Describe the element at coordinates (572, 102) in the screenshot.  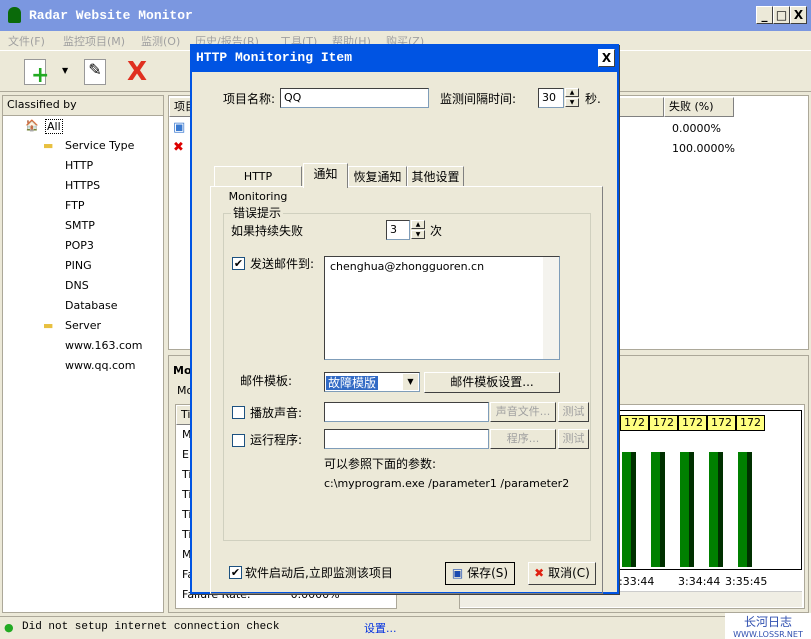
I see `interval-down: ▼` at that location.